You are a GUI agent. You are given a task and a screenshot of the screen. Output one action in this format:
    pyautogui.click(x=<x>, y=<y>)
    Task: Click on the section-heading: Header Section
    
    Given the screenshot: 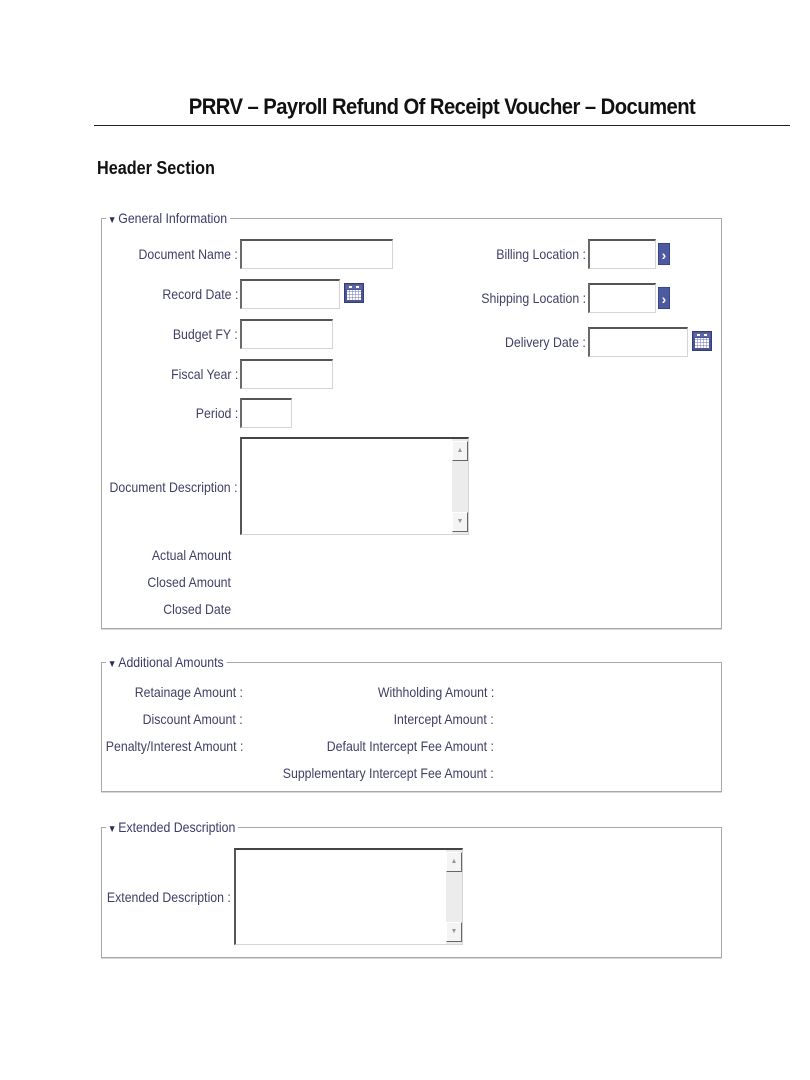 What is the action you would take?
    pyautogui.click(x=156, y=168)
    